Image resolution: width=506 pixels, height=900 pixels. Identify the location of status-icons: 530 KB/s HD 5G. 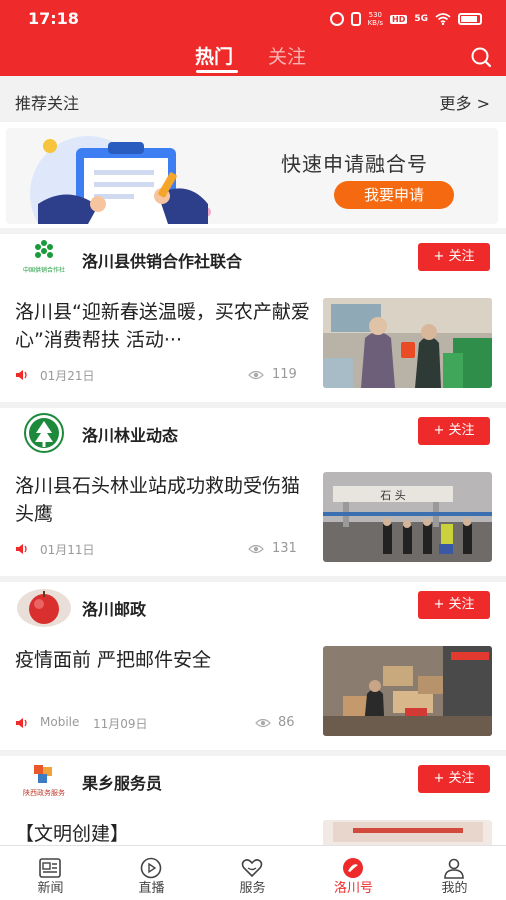
(405, 19).